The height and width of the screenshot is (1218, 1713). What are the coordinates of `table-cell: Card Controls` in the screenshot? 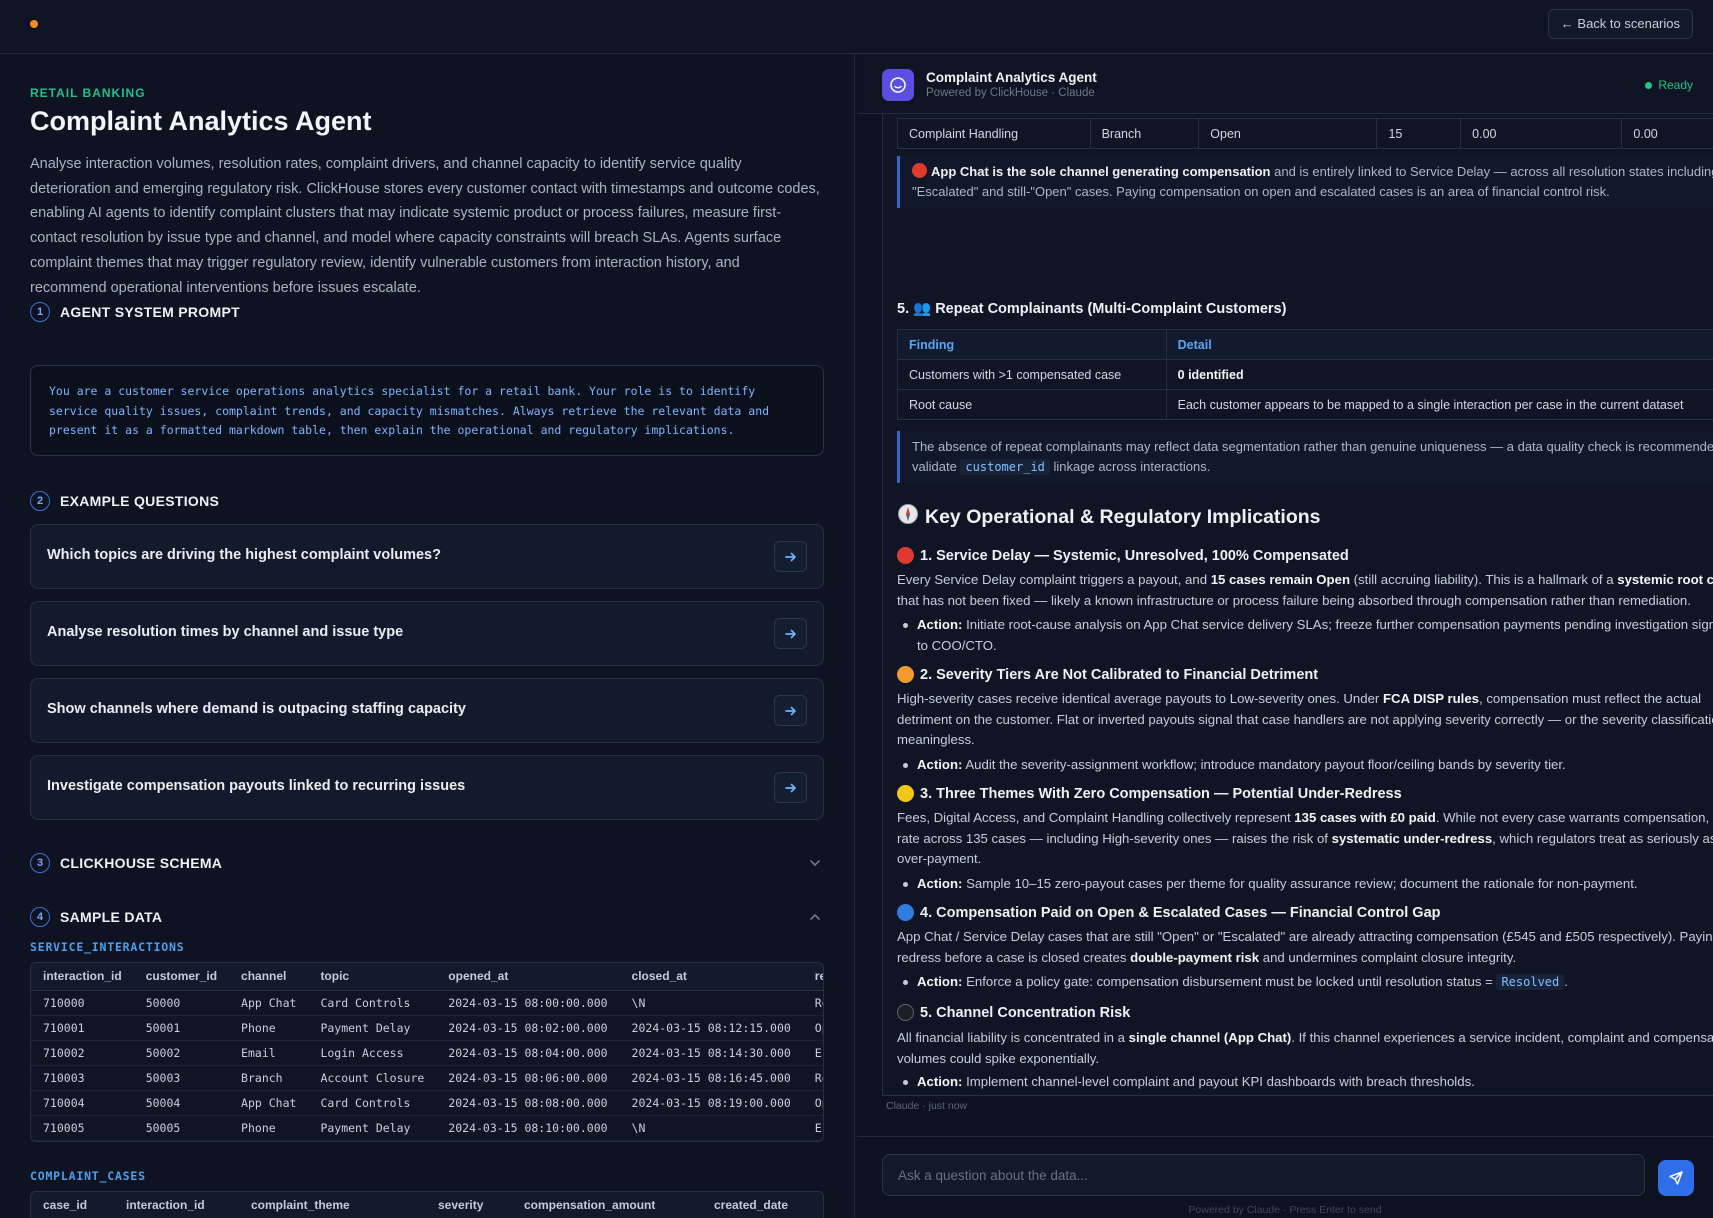 It's located at (372, 1103).